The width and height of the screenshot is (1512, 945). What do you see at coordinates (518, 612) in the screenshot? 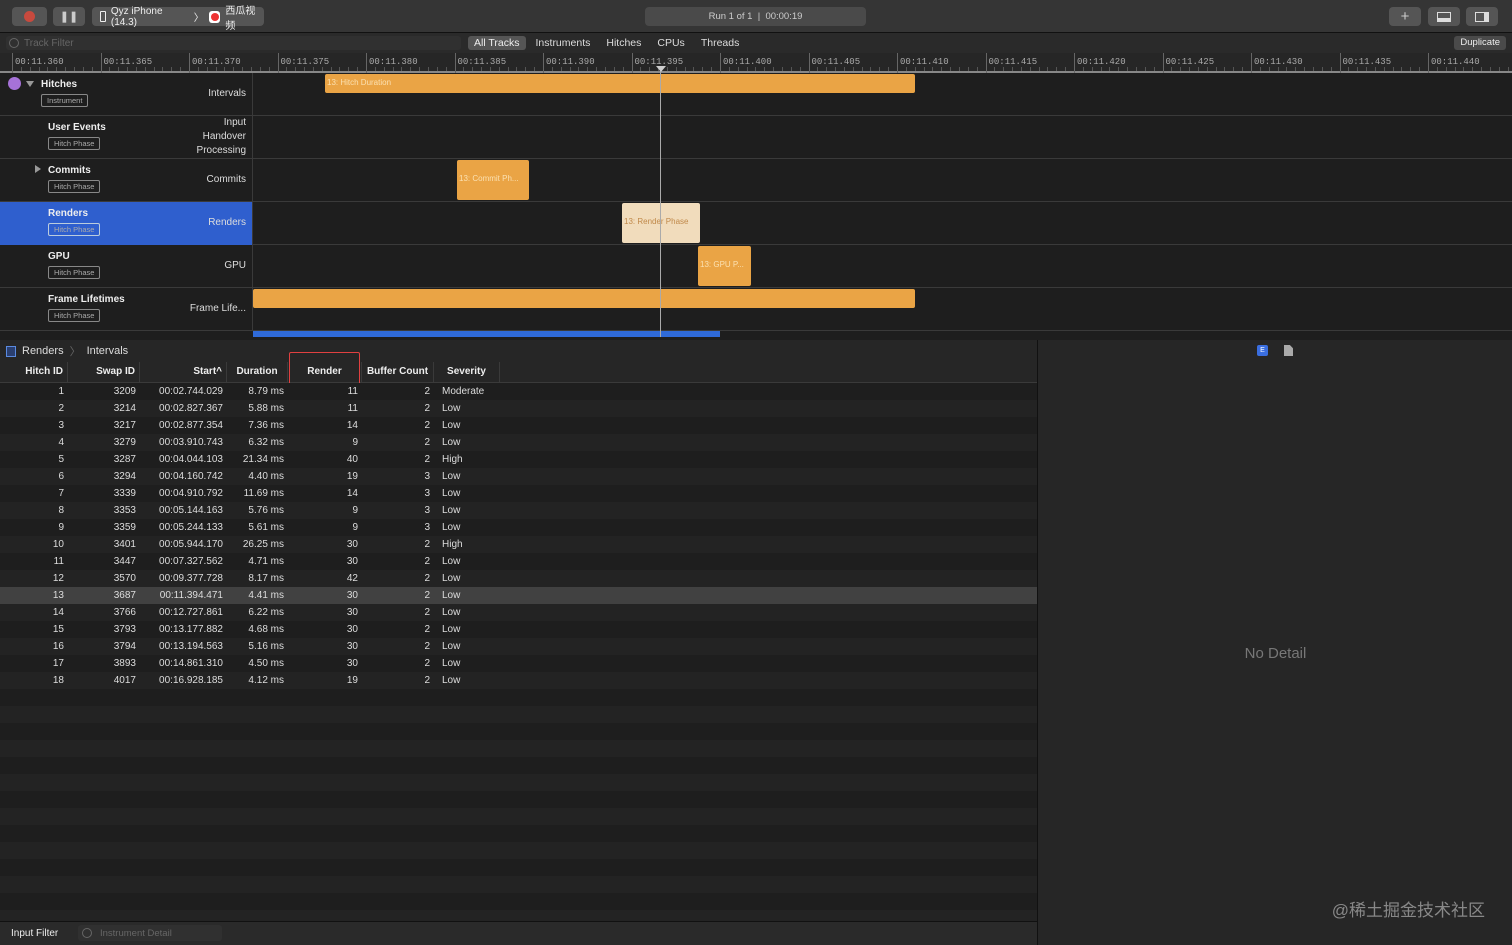
I see `table-row: 14 3766 00:12.727.861 6.22 ms 30 2 Low` at bounding box center [518, 612].